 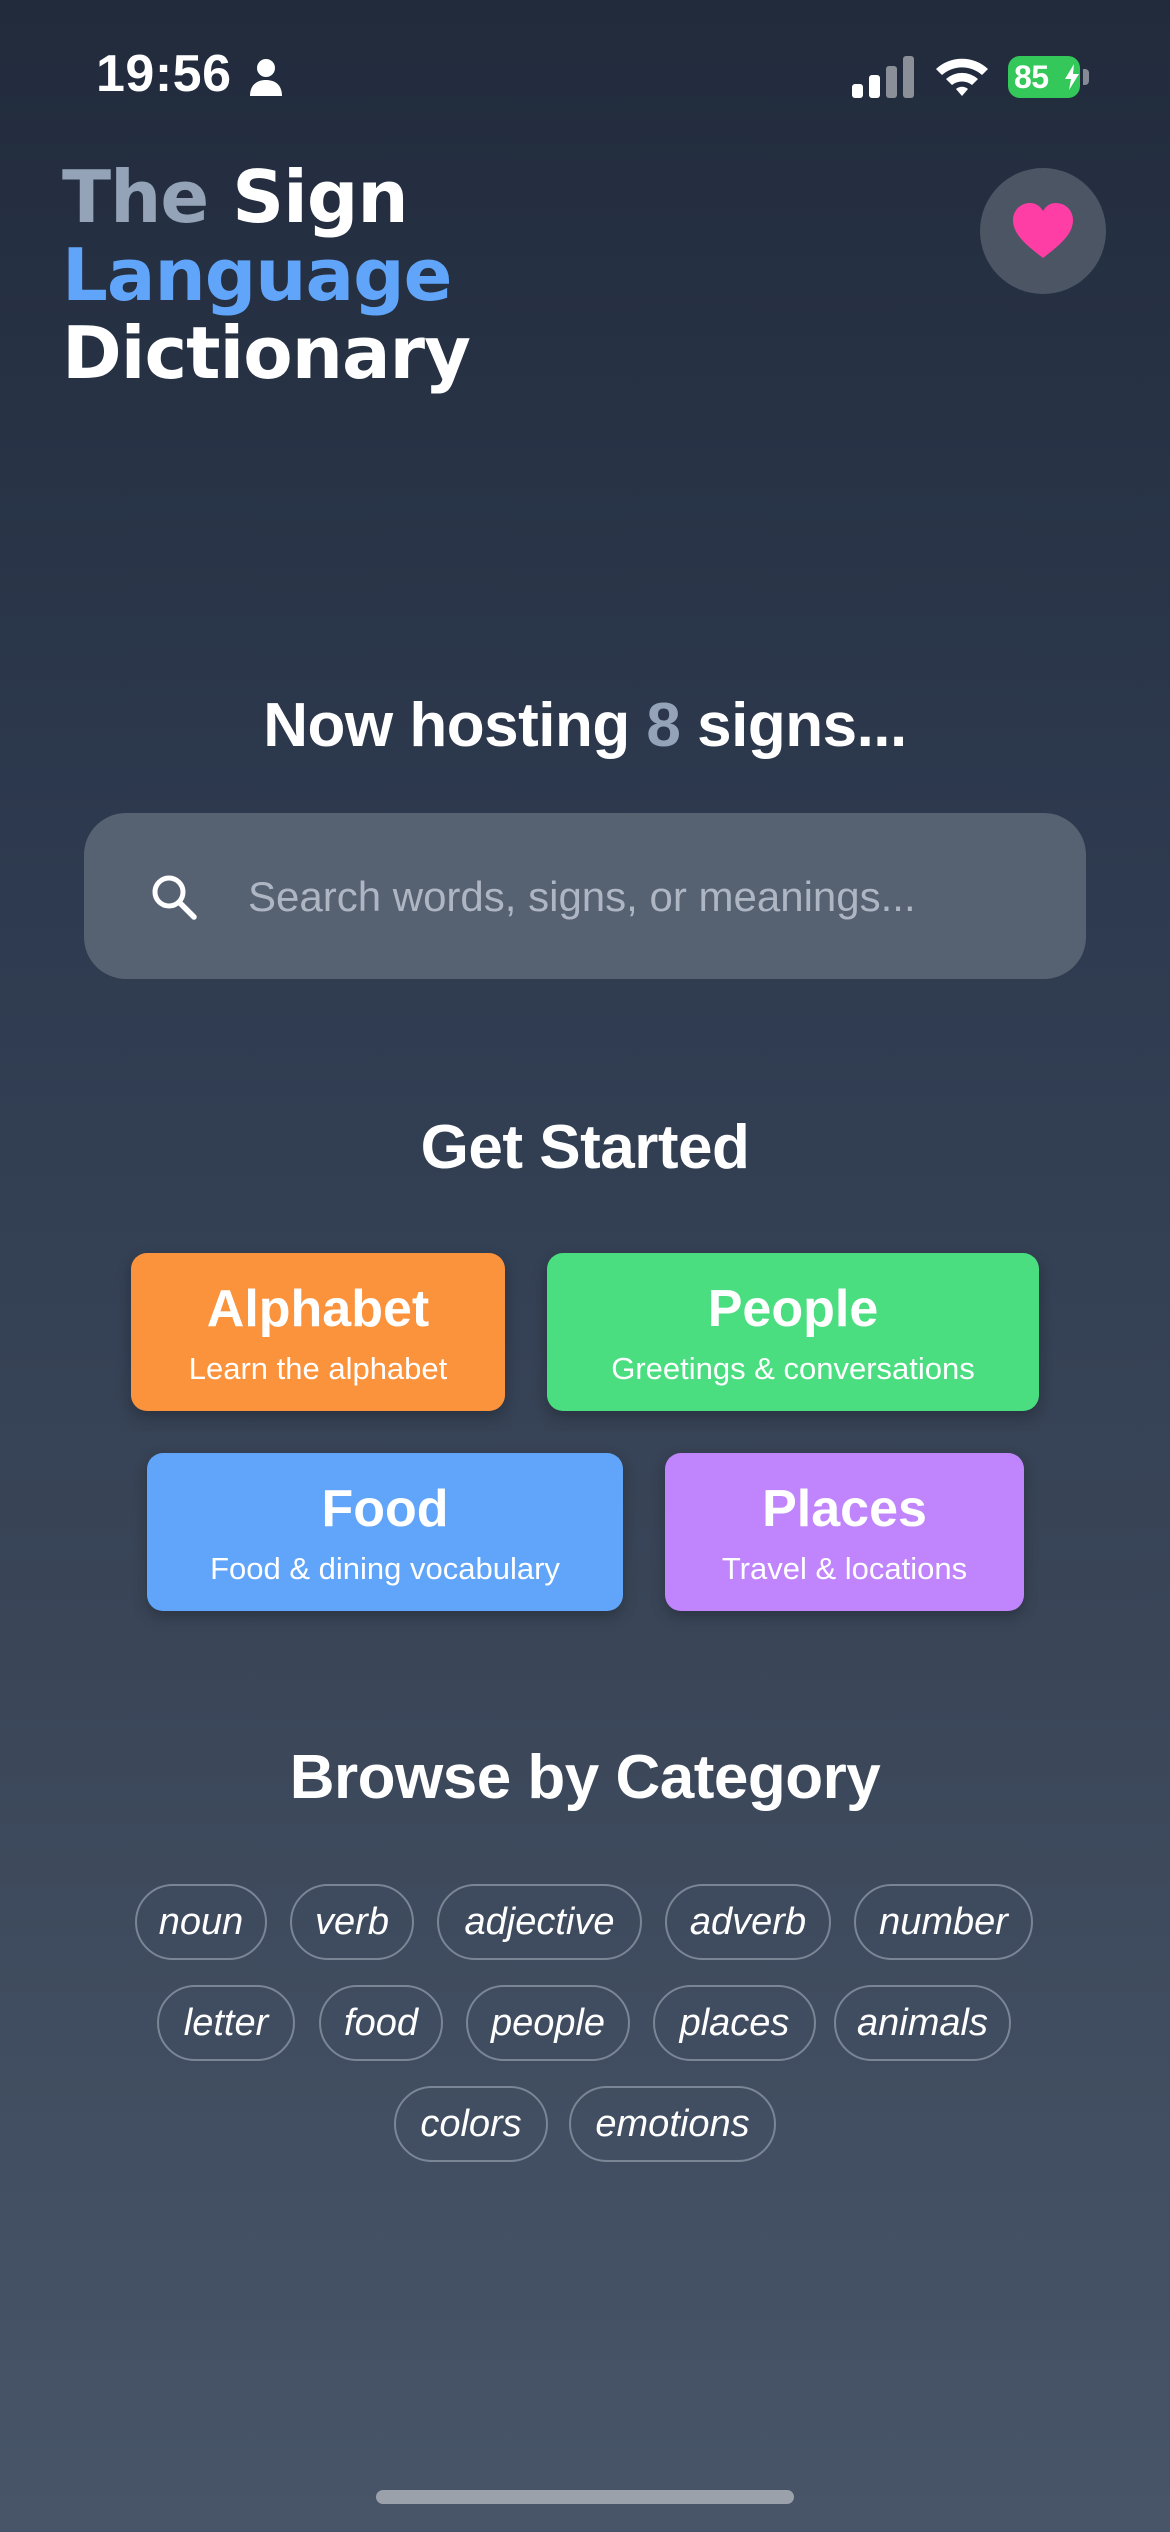 What do you see at coordinates (539, 1922) in the screenshot?
I see `tag-adjective: adjective` at bounding box center [539, 1922].